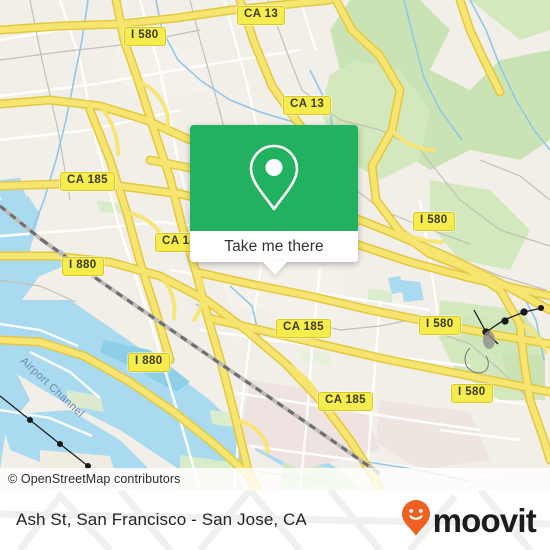 Image resolution: width=550 pixels, height=550 pixels. What do you see at coordinates (484, 520) in the screenshot?
I see `moovit-wordmark: moovit` at bounding box center [484, 520].